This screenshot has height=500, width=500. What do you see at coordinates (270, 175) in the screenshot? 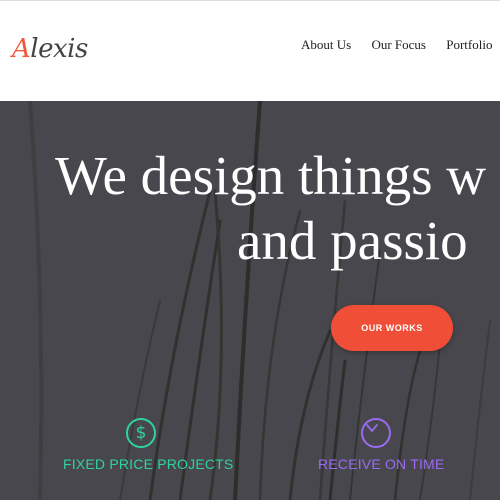
I see `hero-headline-line-1: We design things w` at bounding box center [270, 175].